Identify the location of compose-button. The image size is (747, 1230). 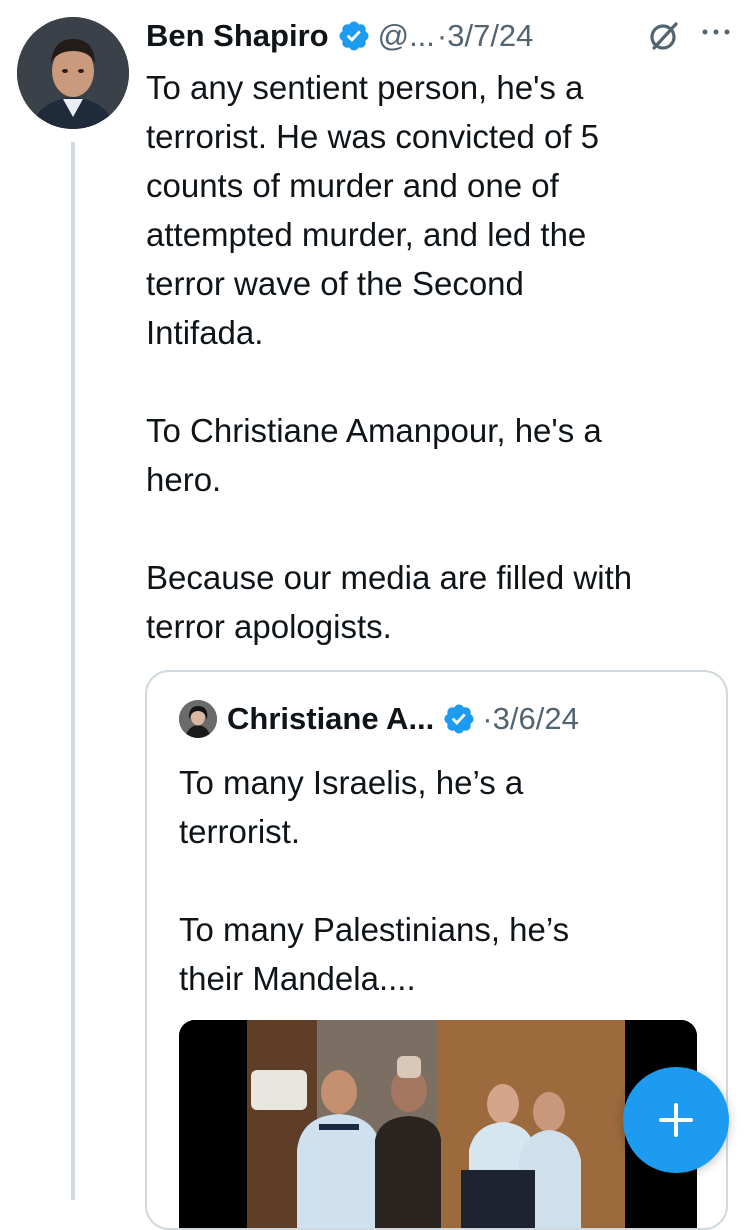
(676, 1120).